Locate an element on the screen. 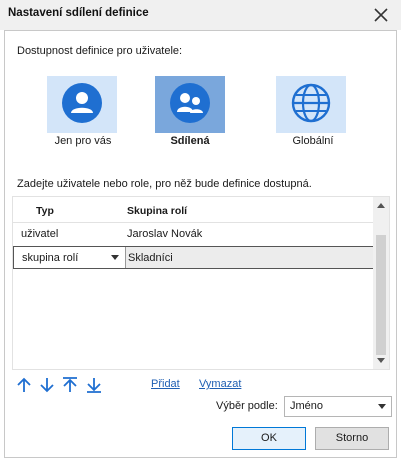  row-type: skupina rolí is located at coordinates (50, 258).